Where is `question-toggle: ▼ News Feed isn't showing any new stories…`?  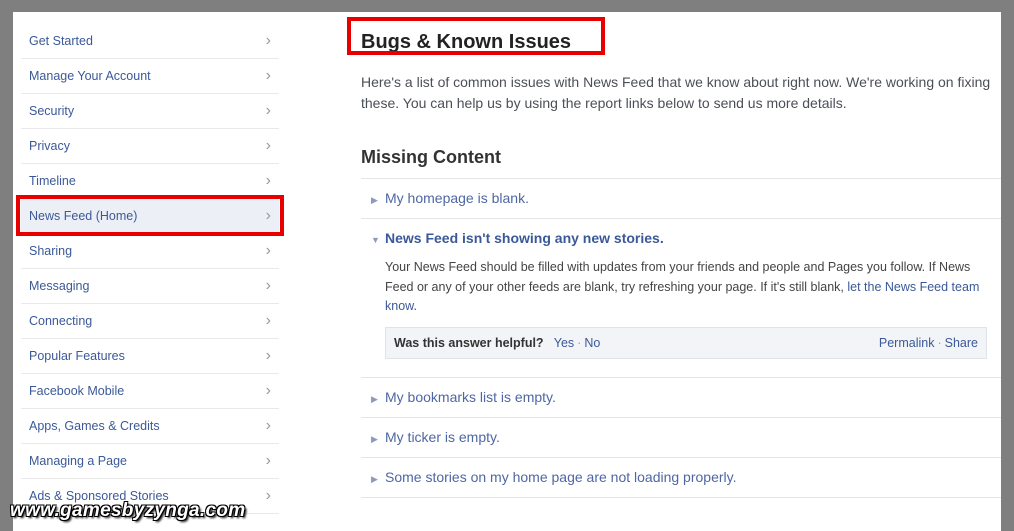 question-toggle: ▼ News Feed isn't showing any new stories… is located at coordinates (686, 238).